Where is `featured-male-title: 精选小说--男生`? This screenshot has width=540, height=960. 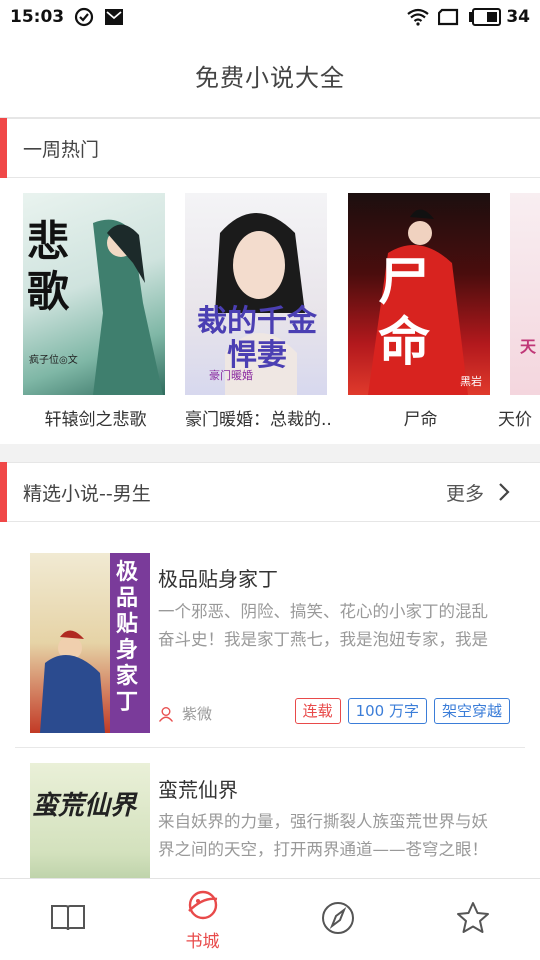 featured-male-title: 精选小说--男生 is located at coordinates (87, 493).